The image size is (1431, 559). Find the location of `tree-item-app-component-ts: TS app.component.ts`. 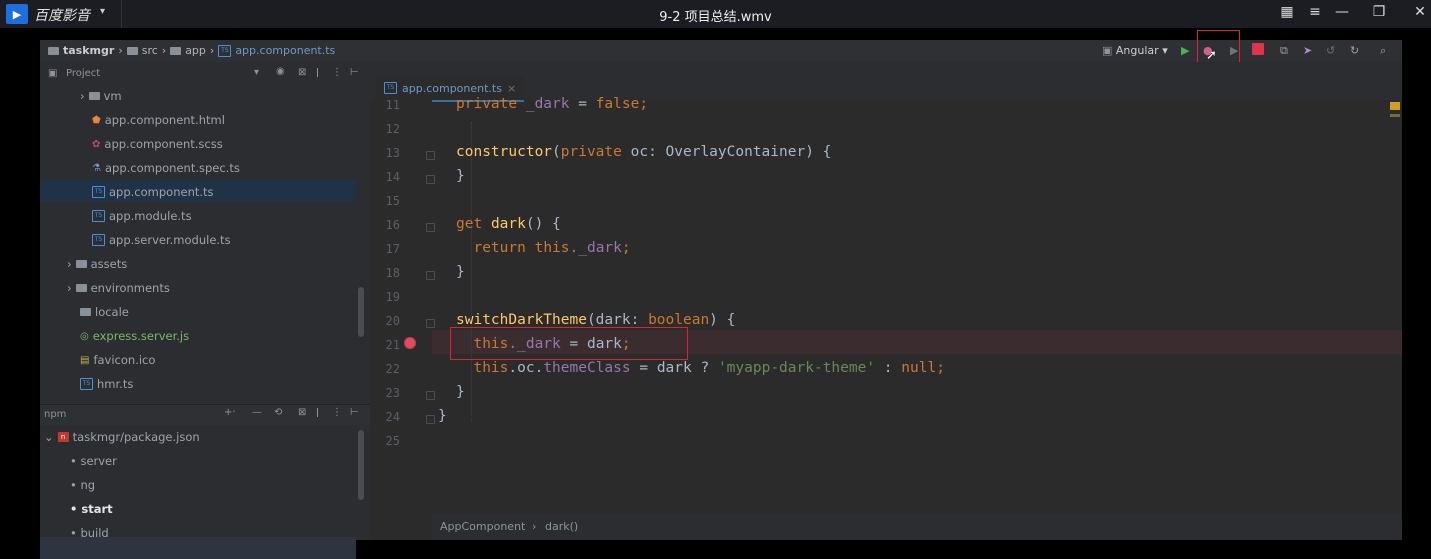

tree-item-app-component-ts: TS app.component.ts is located at coordinates (153, 192).